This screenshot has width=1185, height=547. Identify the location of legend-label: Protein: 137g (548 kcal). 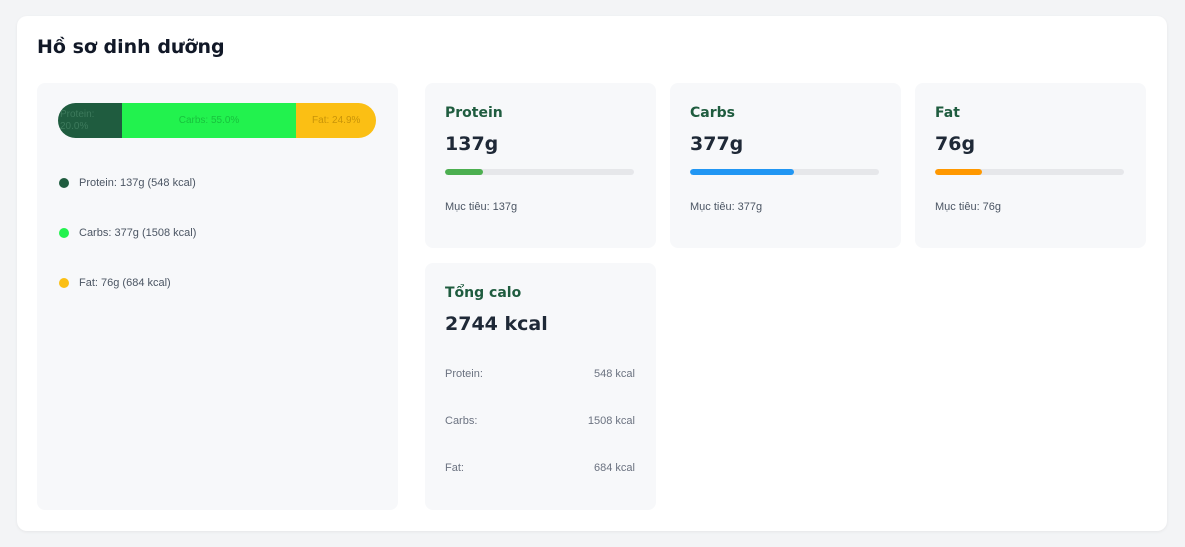
(137, 183).